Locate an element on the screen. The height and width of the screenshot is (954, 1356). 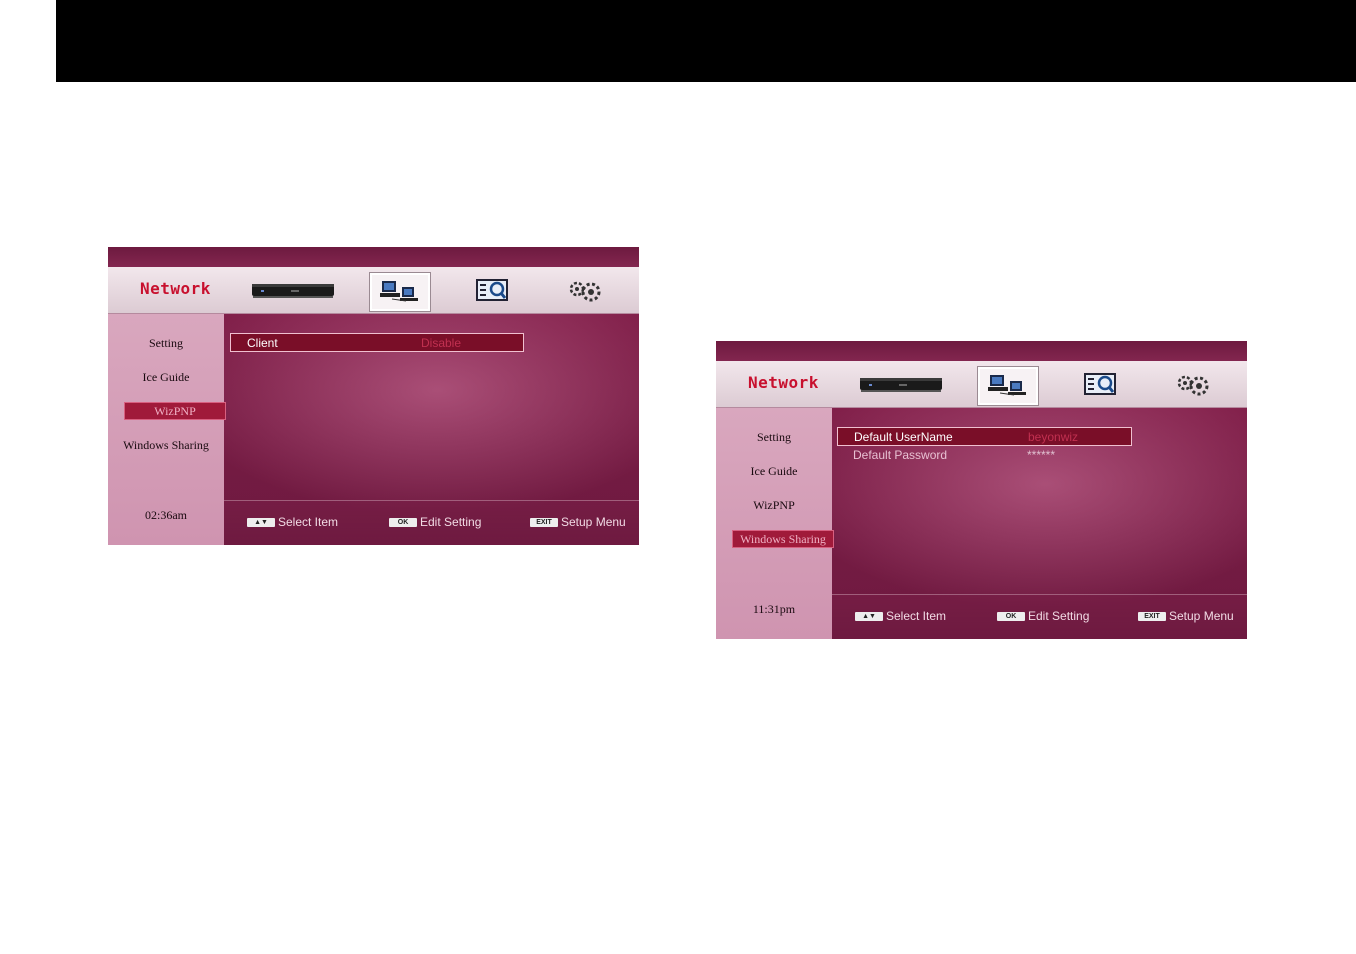
setting-value: Disable is located at coordinates (441, 343).